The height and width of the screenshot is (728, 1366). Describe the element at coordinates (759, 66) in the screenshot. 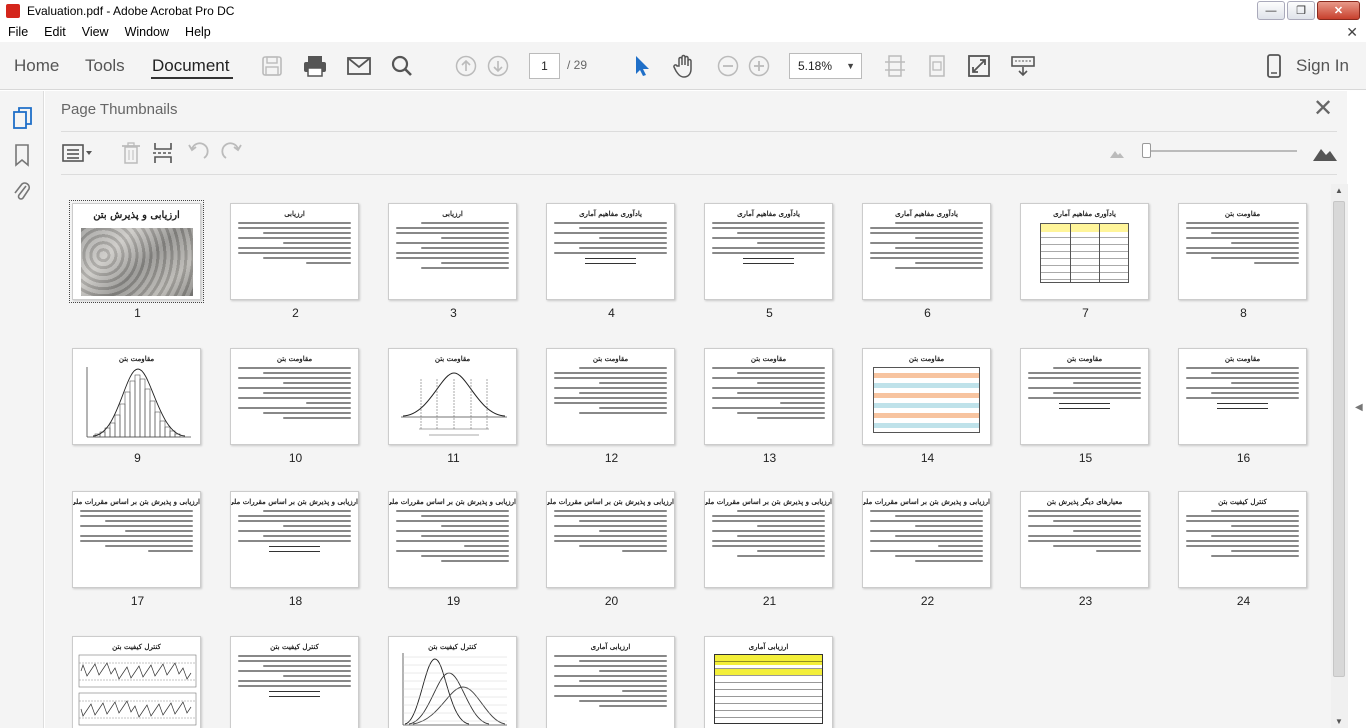

I see `zoom-in-icon` at that location.